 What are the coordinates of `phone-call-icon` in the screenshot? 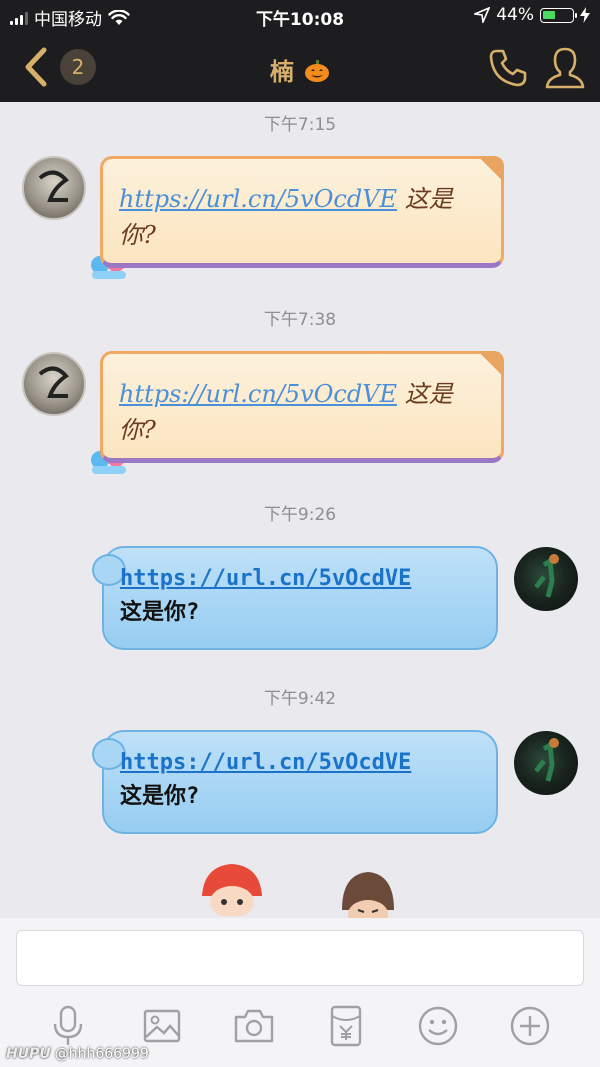 It's located at (508, 68).